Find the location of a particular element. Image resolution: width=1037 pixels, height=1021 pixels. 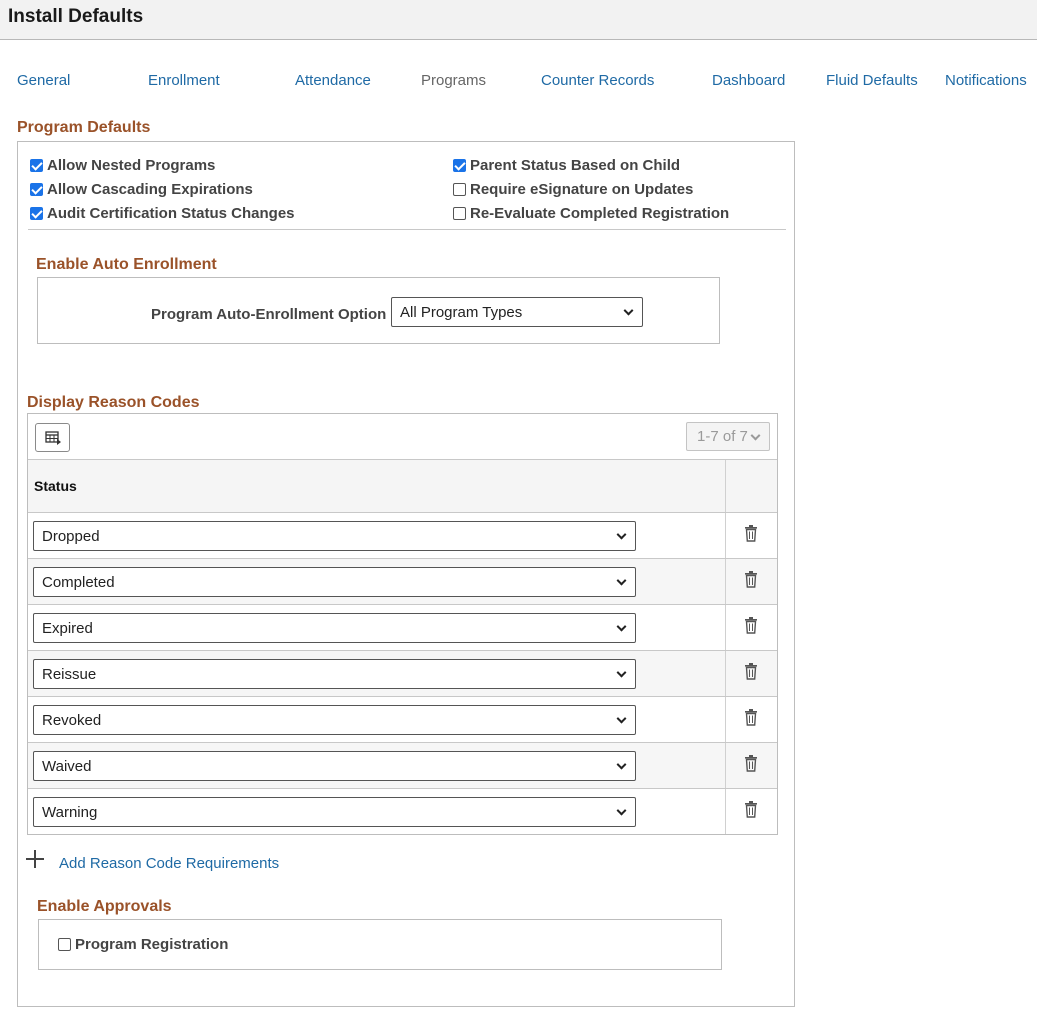

divider is located at coordinates (407, 229).